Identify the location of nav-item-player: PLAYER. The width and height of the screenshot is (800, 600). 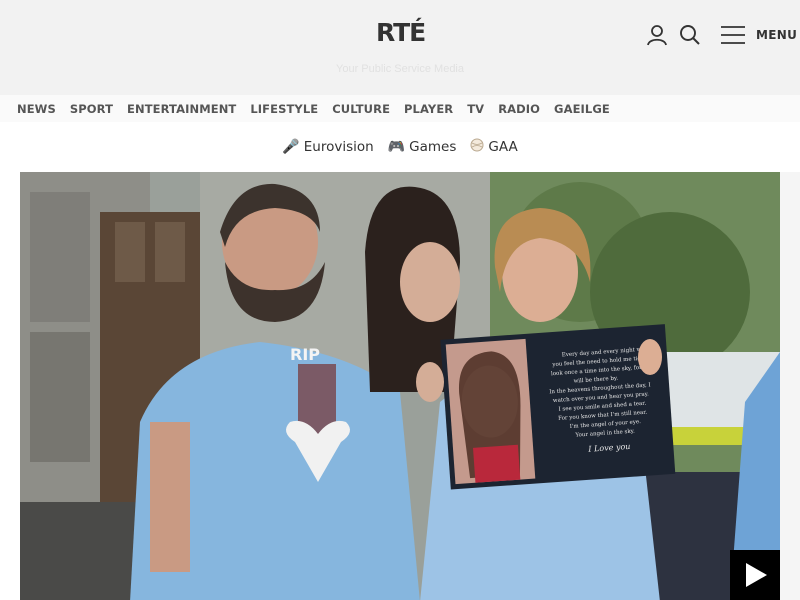
(428, 109).